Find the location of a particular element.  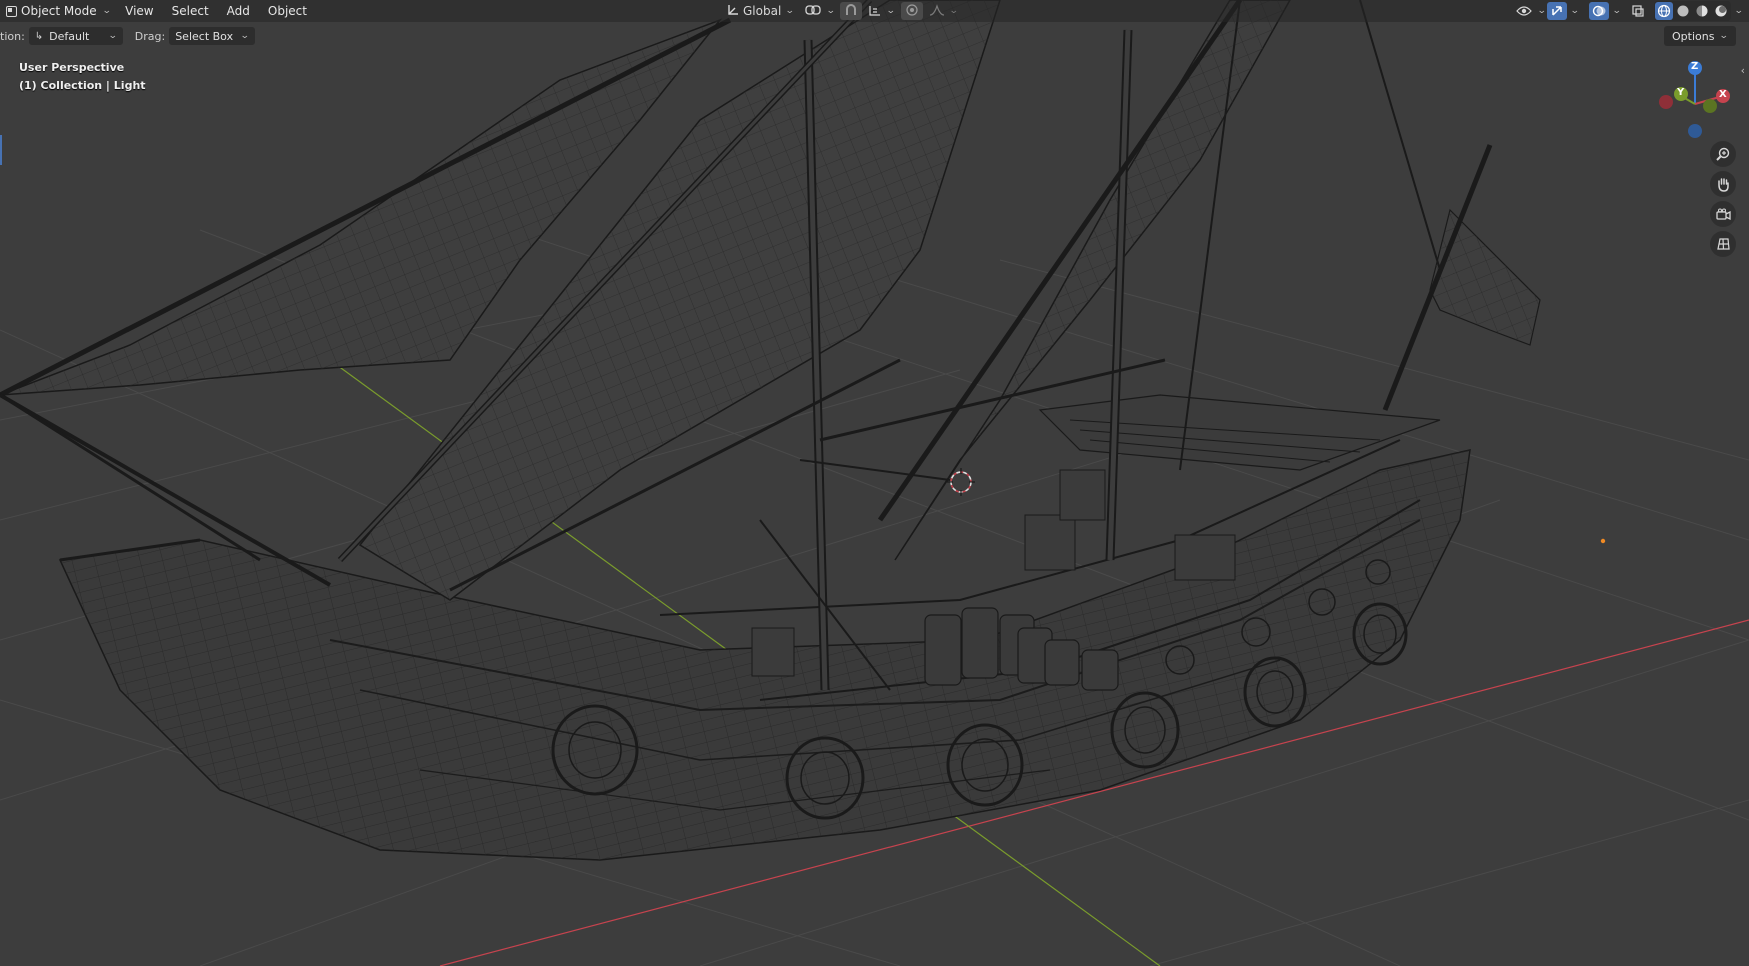

rendered-shading-icon is located at coordinates (1721, 11).